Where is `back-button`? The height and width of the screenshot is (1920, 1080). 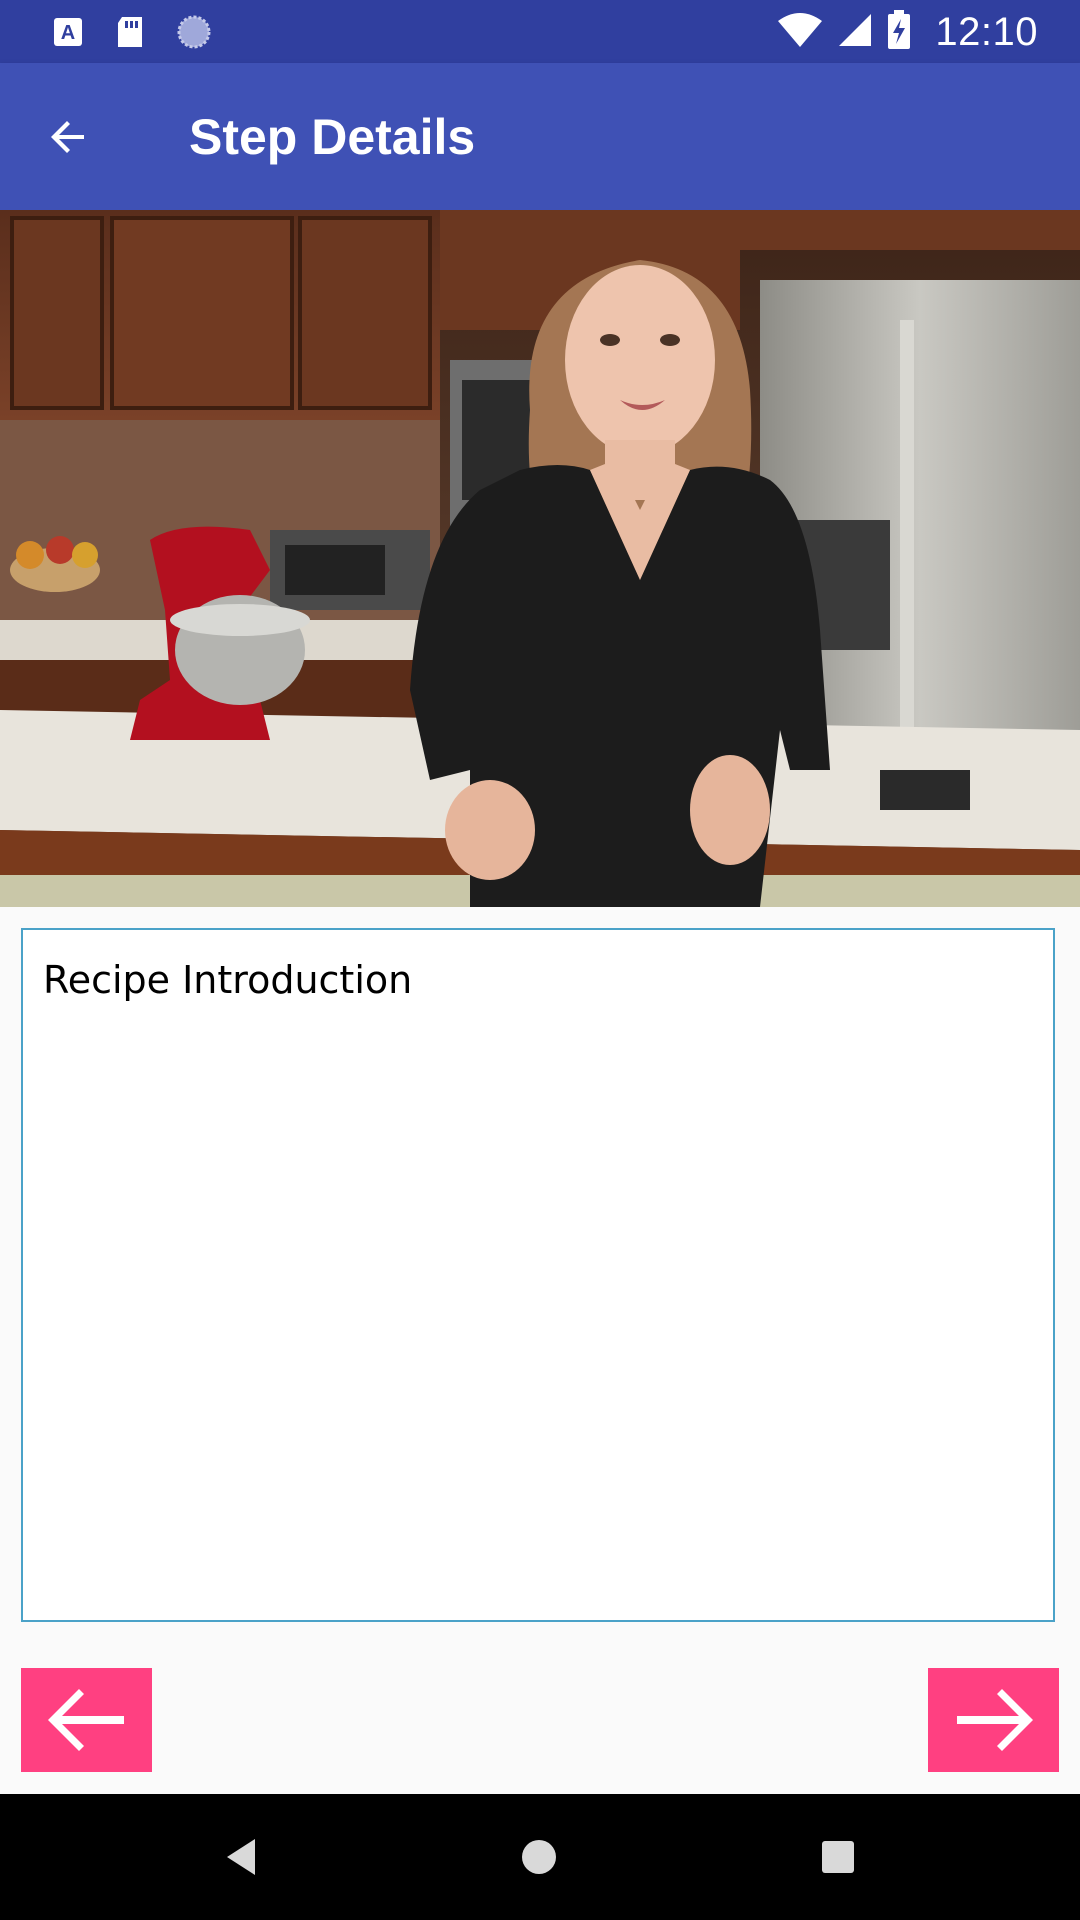 back-button is located at coordinates (68, 137).